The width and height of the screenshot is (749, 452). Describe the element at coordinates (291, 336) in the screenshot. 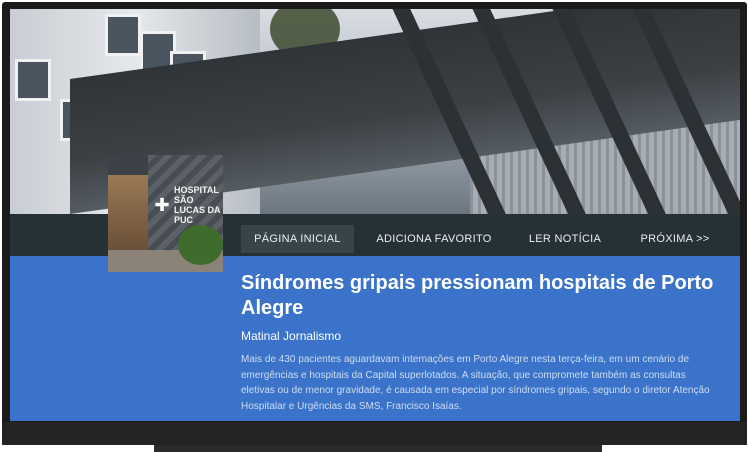

I see `article-source: Matinal Jornalismo` at that location.